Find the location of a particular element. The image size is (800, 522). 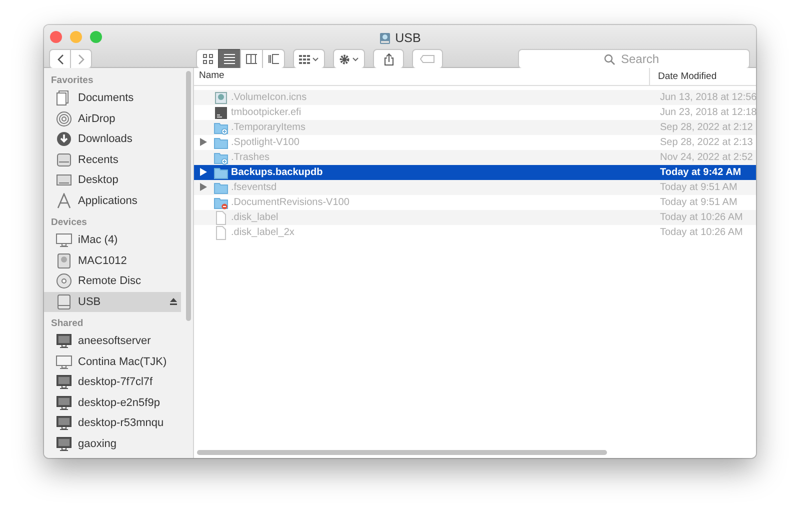

file-name: .disk_label is located at coordinates (254, 218).